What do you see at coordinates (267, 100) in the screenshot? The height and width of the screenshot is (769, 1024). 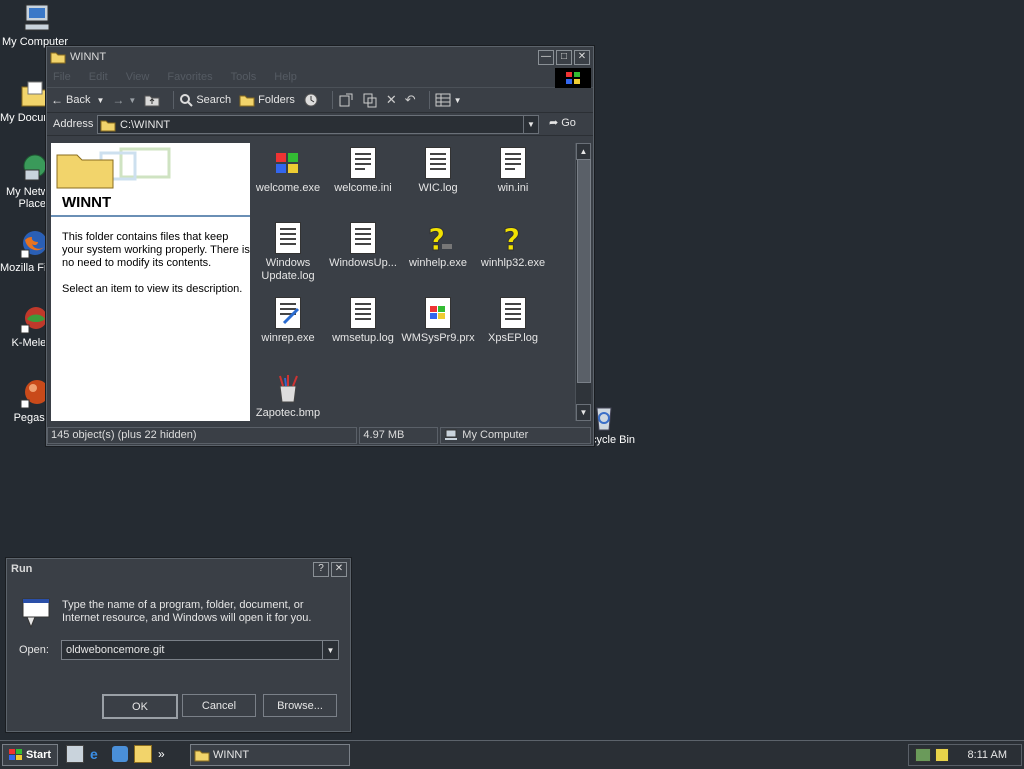 I see `folders-button: Folders` at bounding box center [267, 100].